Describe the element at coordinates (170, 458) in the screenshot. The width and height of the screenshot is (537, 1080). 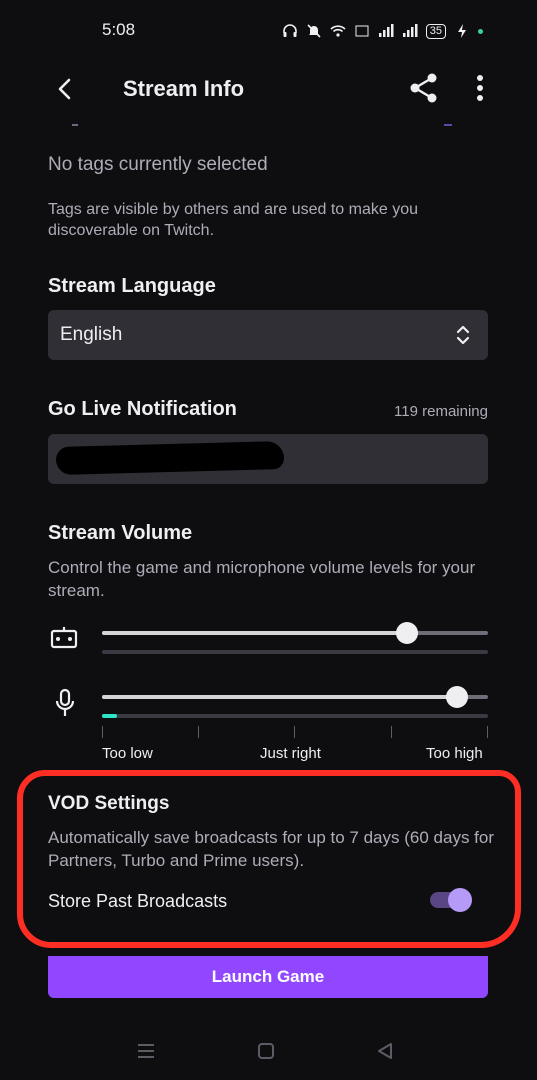
I see `redaction-mark` at that location.